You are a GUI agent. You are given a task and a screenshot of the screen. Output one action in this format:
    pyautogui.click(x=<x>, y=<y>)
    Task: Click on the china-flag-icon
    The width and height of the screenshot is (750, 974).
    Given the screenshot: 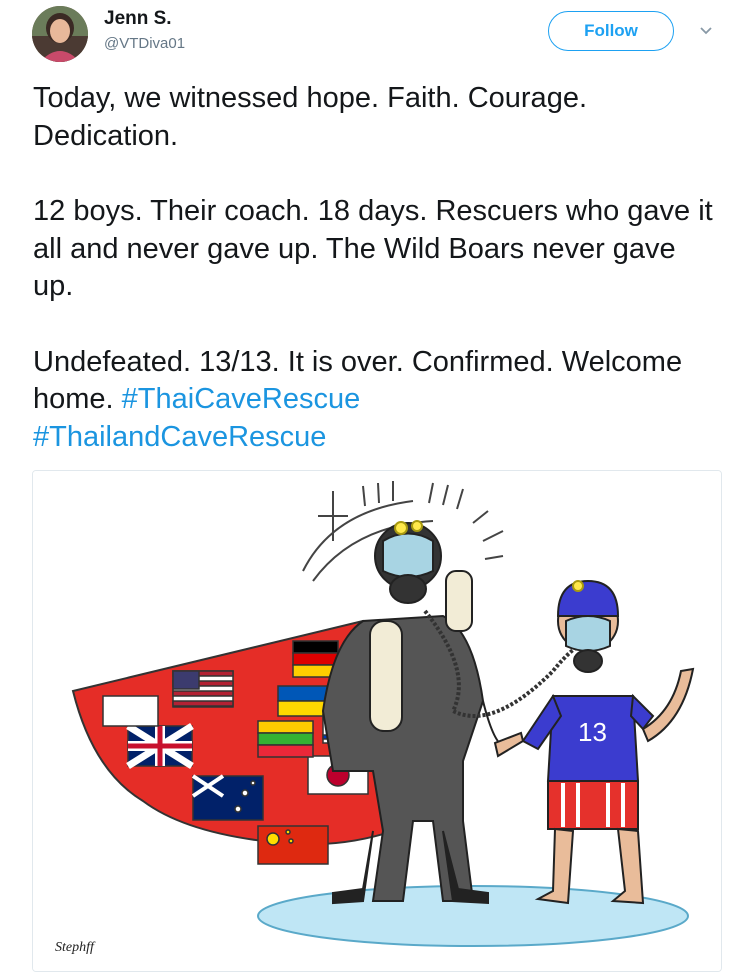 What is the action you would take?
    pyautogui.click(x=293, y=845)
    